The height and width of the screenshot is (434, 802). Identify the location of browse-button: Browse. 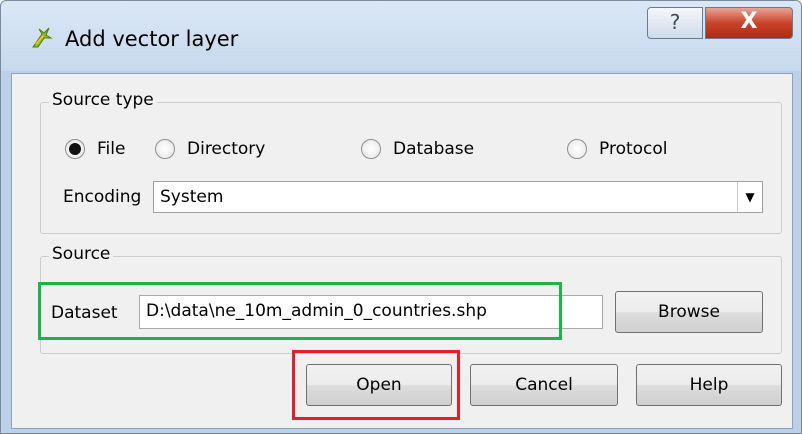
(689, 312).